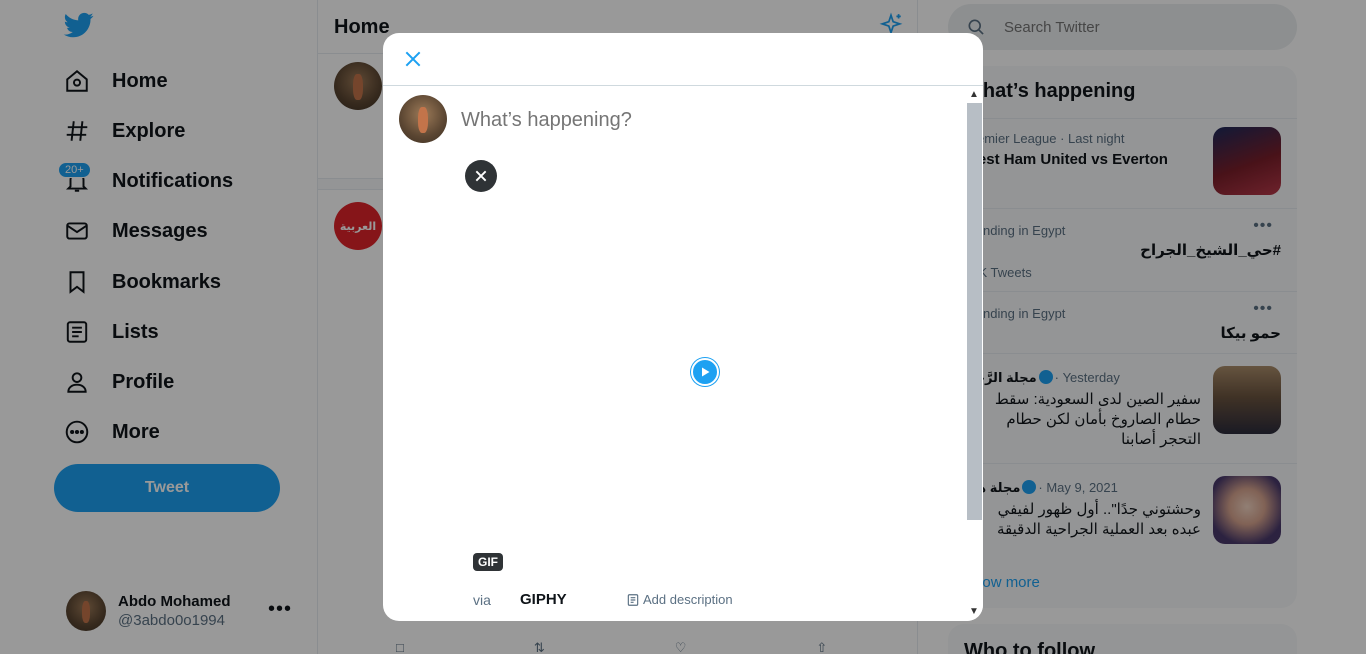 This screenshot has height=654, width=1366. What do you see at coordinates (974, 611) in the screenshot?
I see `scroll-down-arrow-icon: ▼` at bounding box center [974, 611].